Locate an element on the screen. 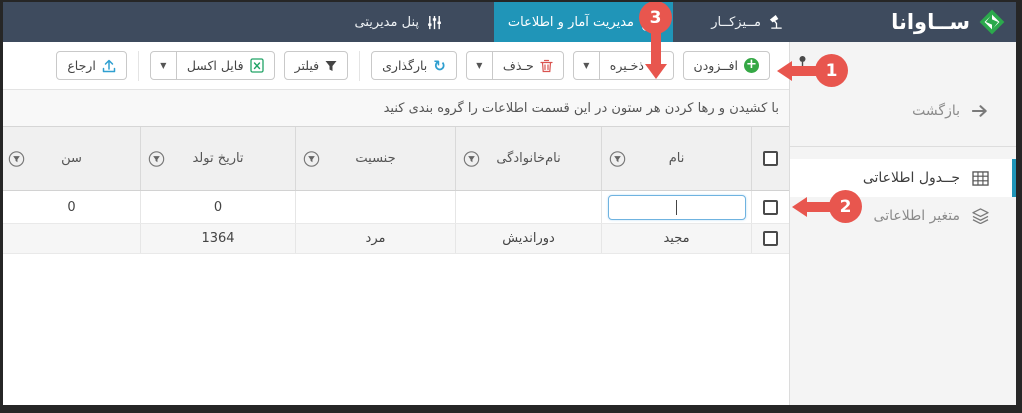  nav-tab-label: پنل مدیریتی is located at coordinates (386, 22).